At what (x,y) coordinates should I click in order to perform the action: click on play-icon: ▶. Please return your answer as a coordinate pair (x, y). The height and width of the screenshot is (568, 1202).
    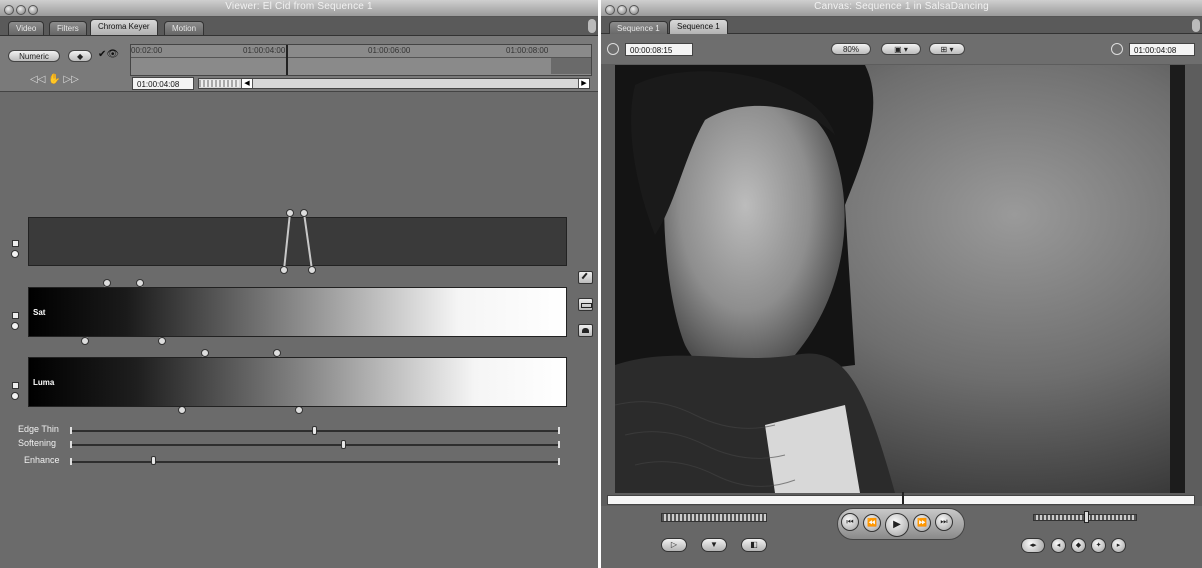
    Looking at the image, I should click on (897, 525).